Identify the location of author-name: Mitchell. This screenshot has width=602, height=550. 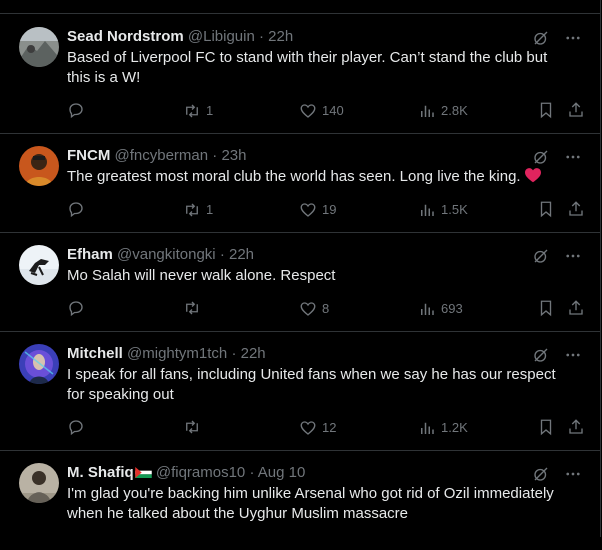
(95, 353).